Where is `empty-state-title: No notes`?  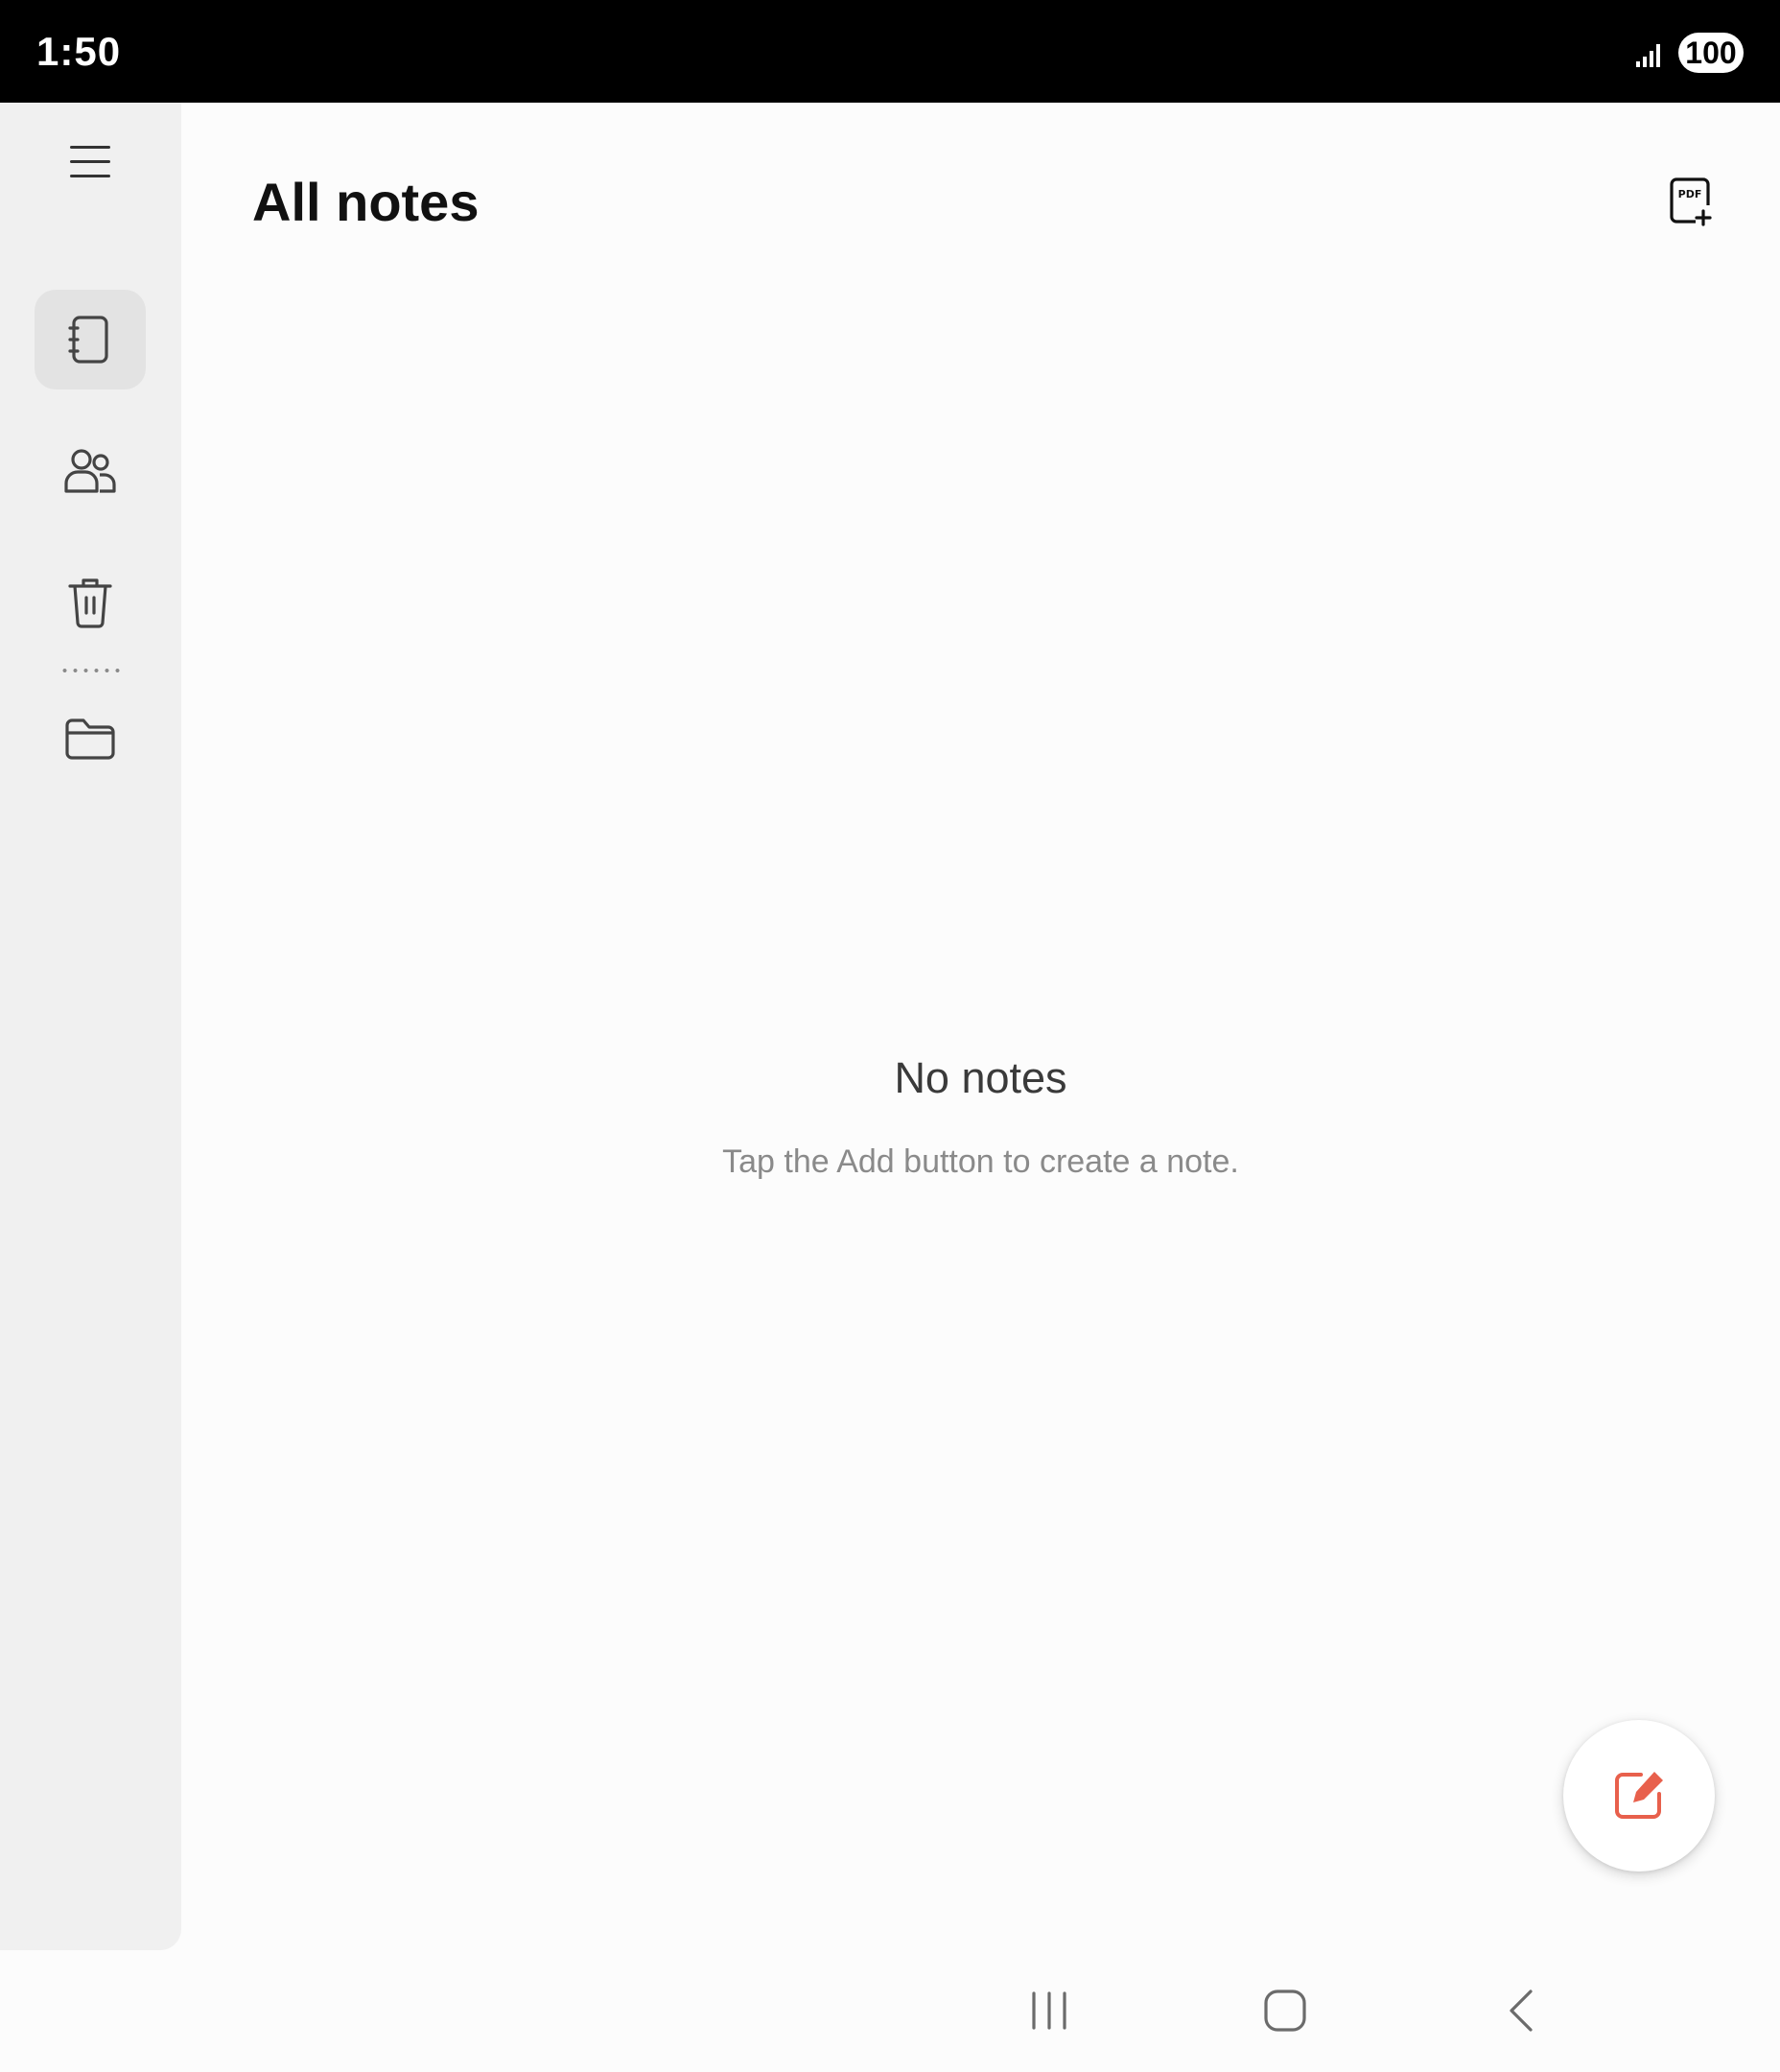
empty-state-title: No notes is located at coordinates (980, 1077).